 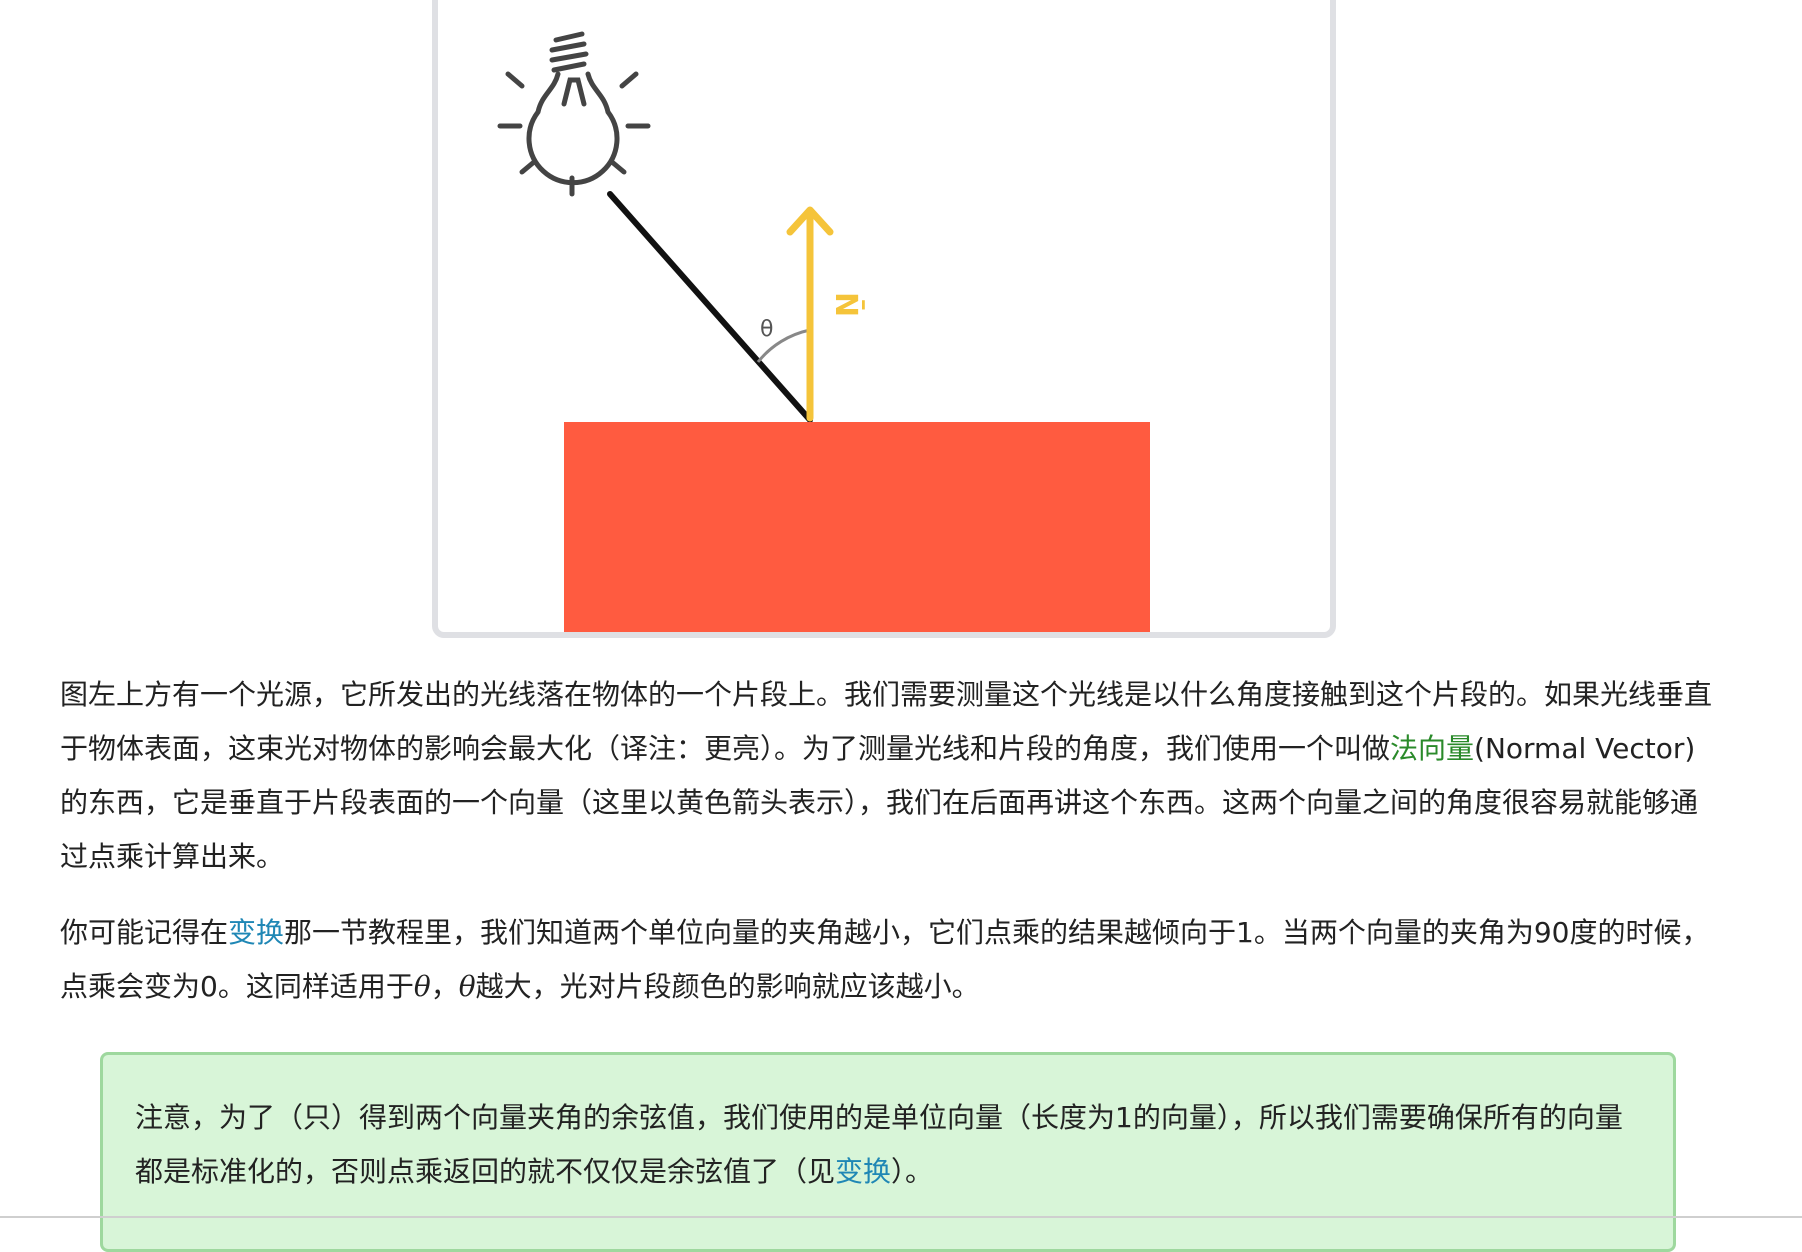 What do you see at coordinates (256, 932) in the screenshot?
I see `transform-link: 变换` at bounding box center [256, 932].